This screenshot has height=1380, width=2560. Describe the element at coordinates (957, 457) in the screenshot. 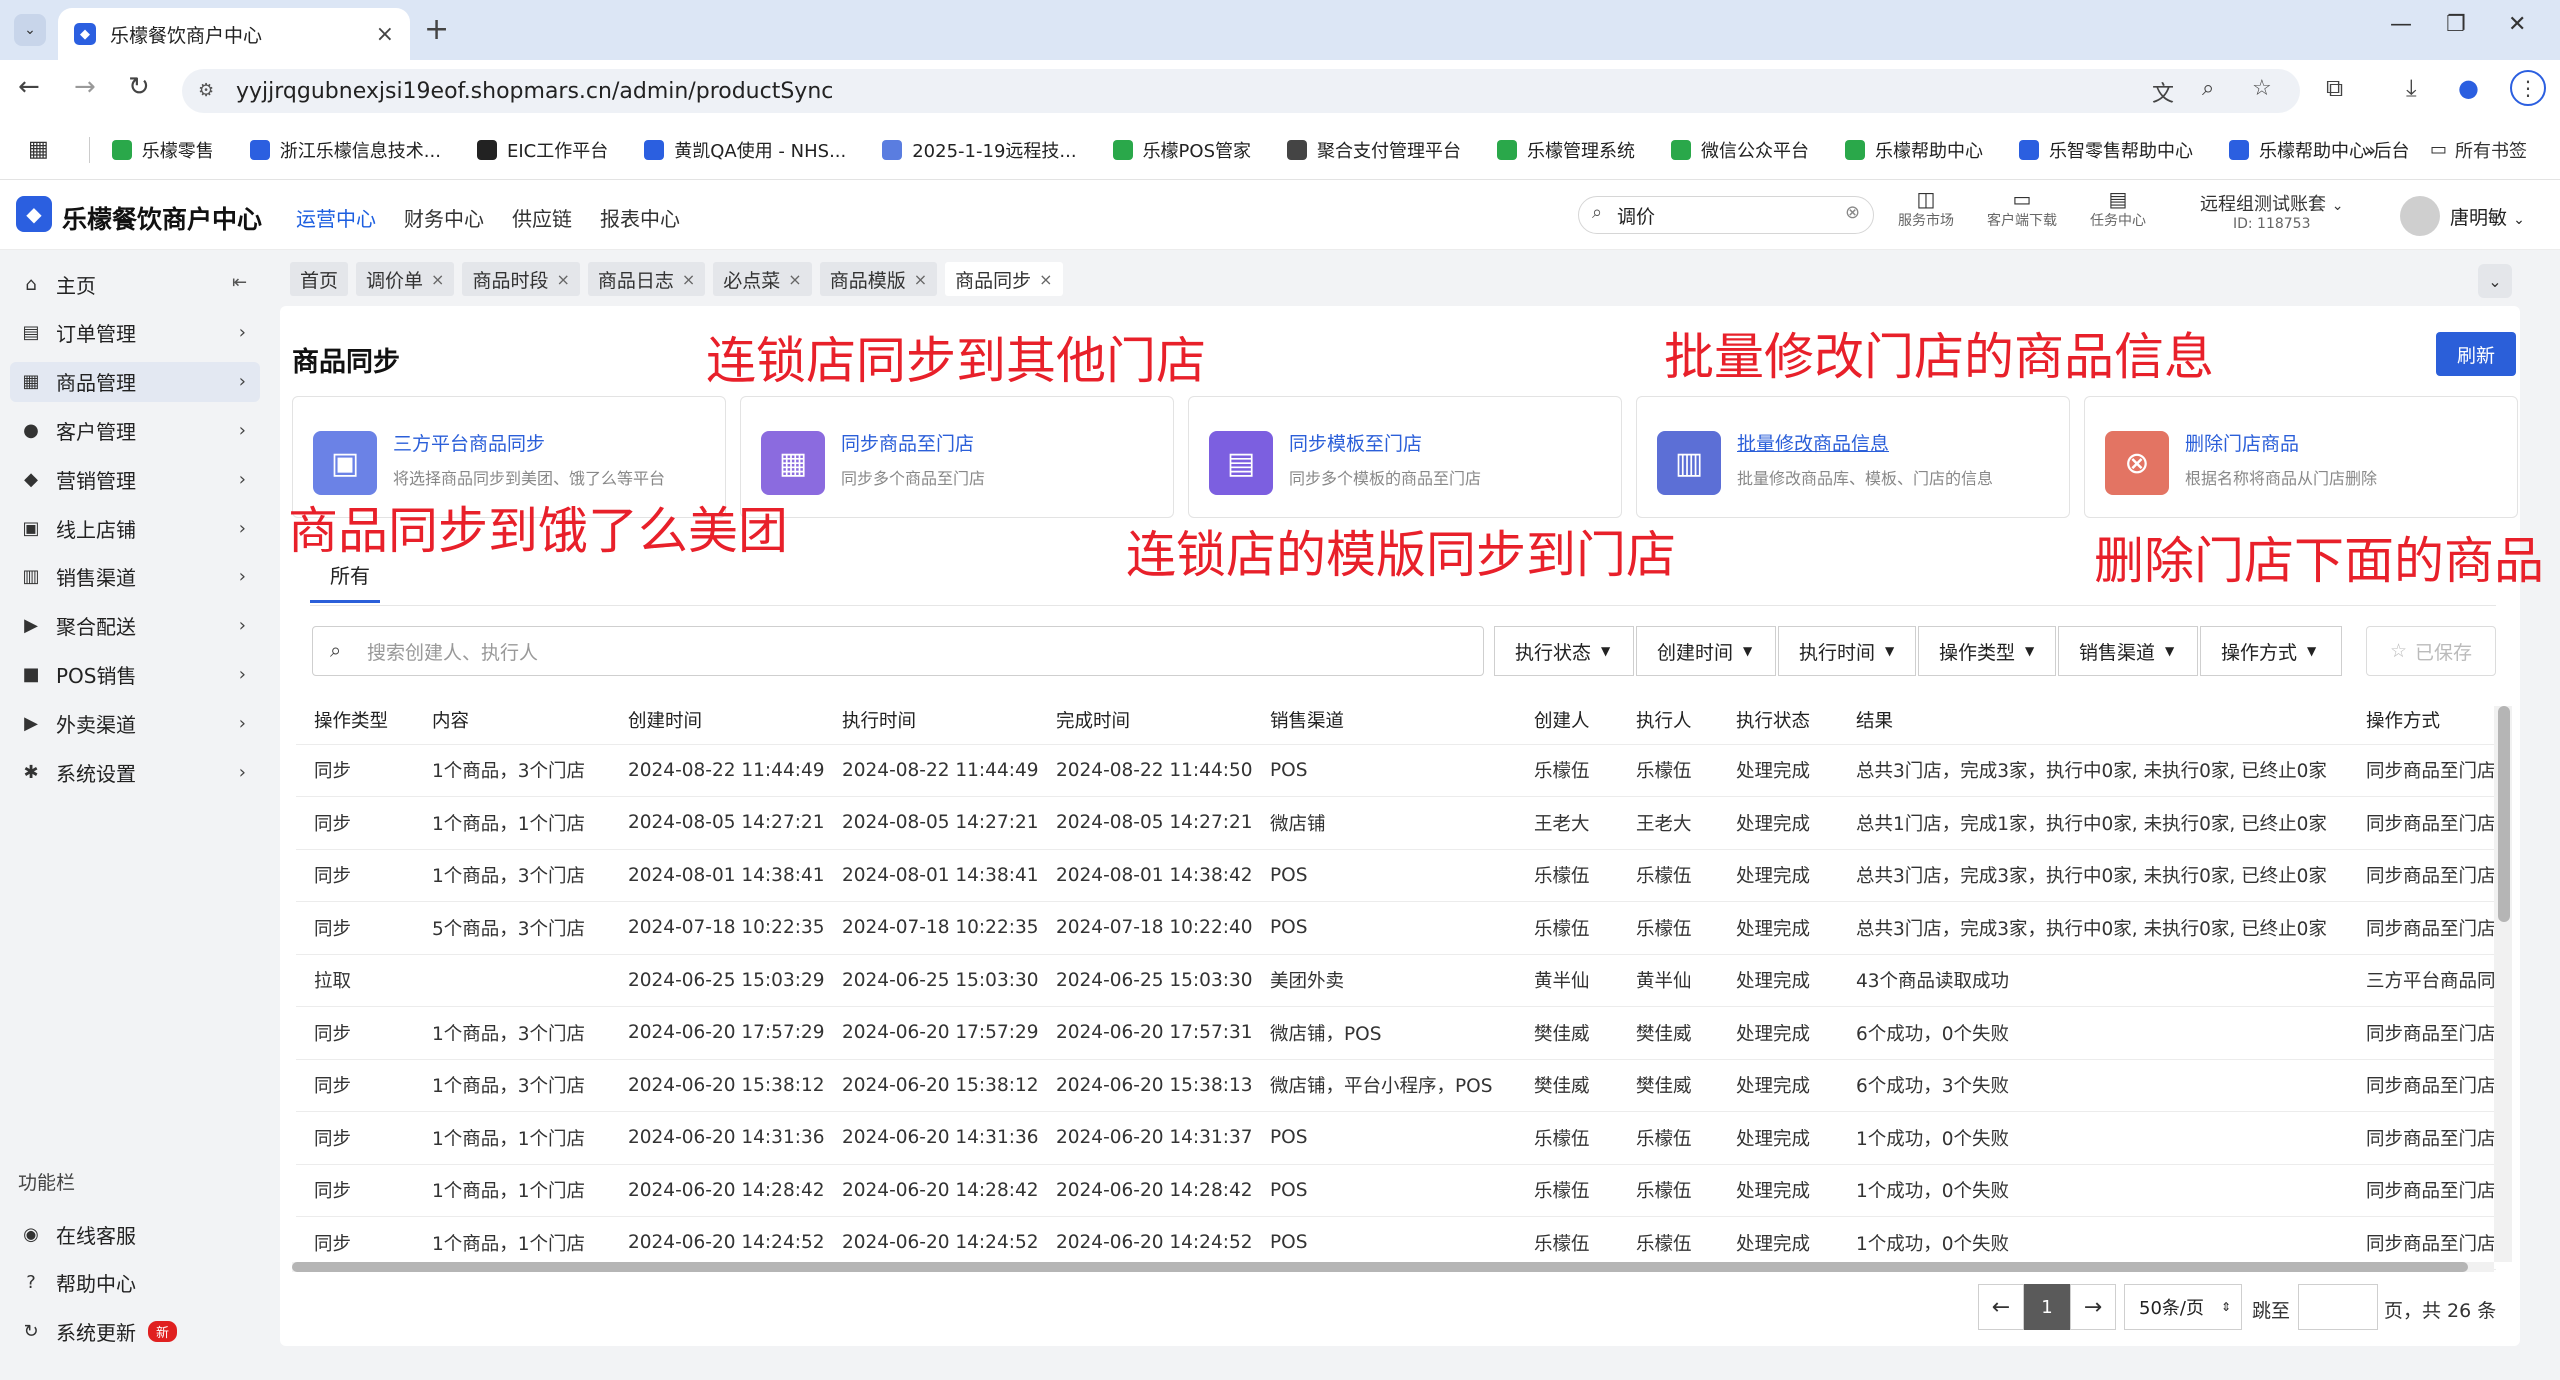

I see `action-card: ▦ 同步商品至门店 同步多个商品至门店` at that location.